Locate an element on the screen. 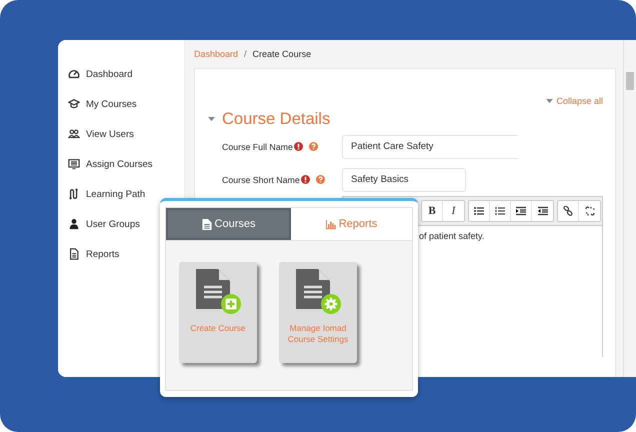  numbered-list-icon is located at coordinates (500, 211).